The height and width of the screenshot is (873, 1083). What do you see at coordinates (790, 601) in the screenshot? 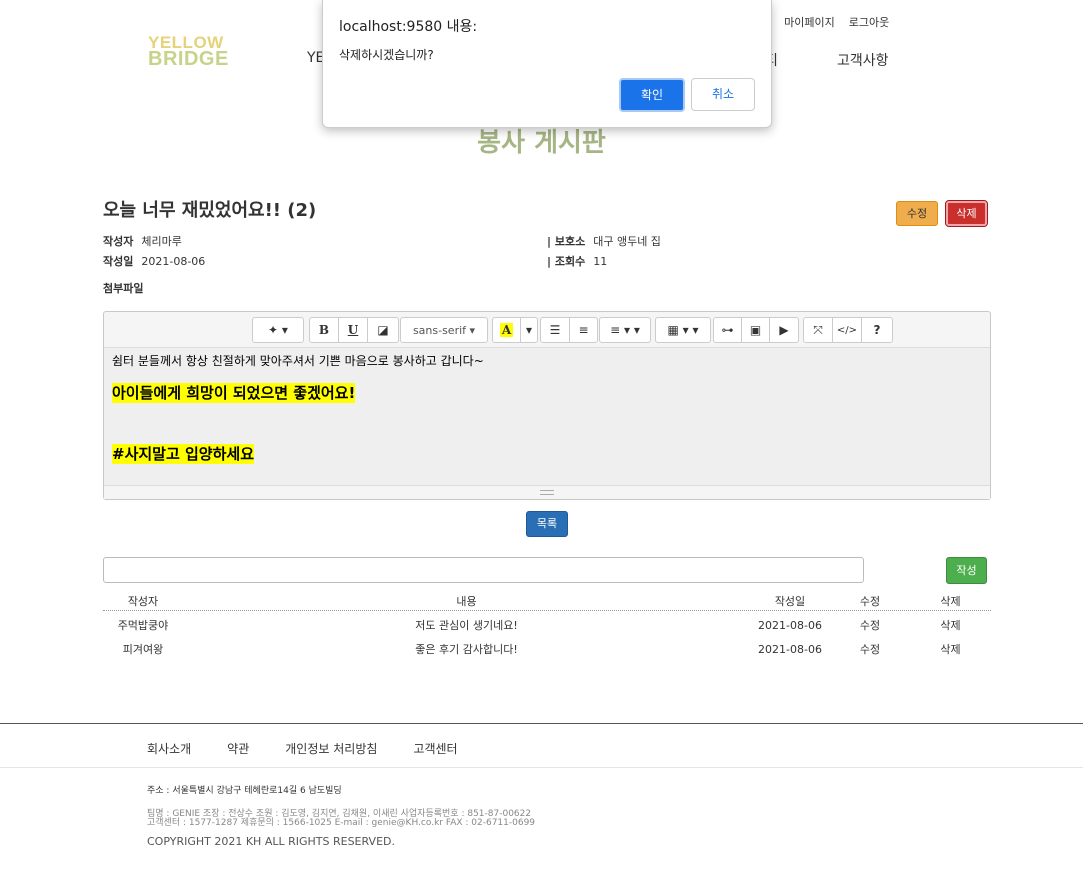
I see `header-date: 작성일` at bounding box center [790, 601].